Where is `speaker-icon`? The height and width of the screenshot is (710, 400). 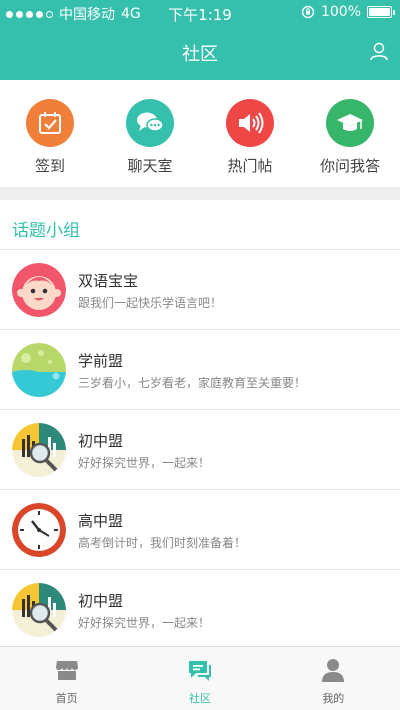
speaker-icon is located at coordinates (250, 123).